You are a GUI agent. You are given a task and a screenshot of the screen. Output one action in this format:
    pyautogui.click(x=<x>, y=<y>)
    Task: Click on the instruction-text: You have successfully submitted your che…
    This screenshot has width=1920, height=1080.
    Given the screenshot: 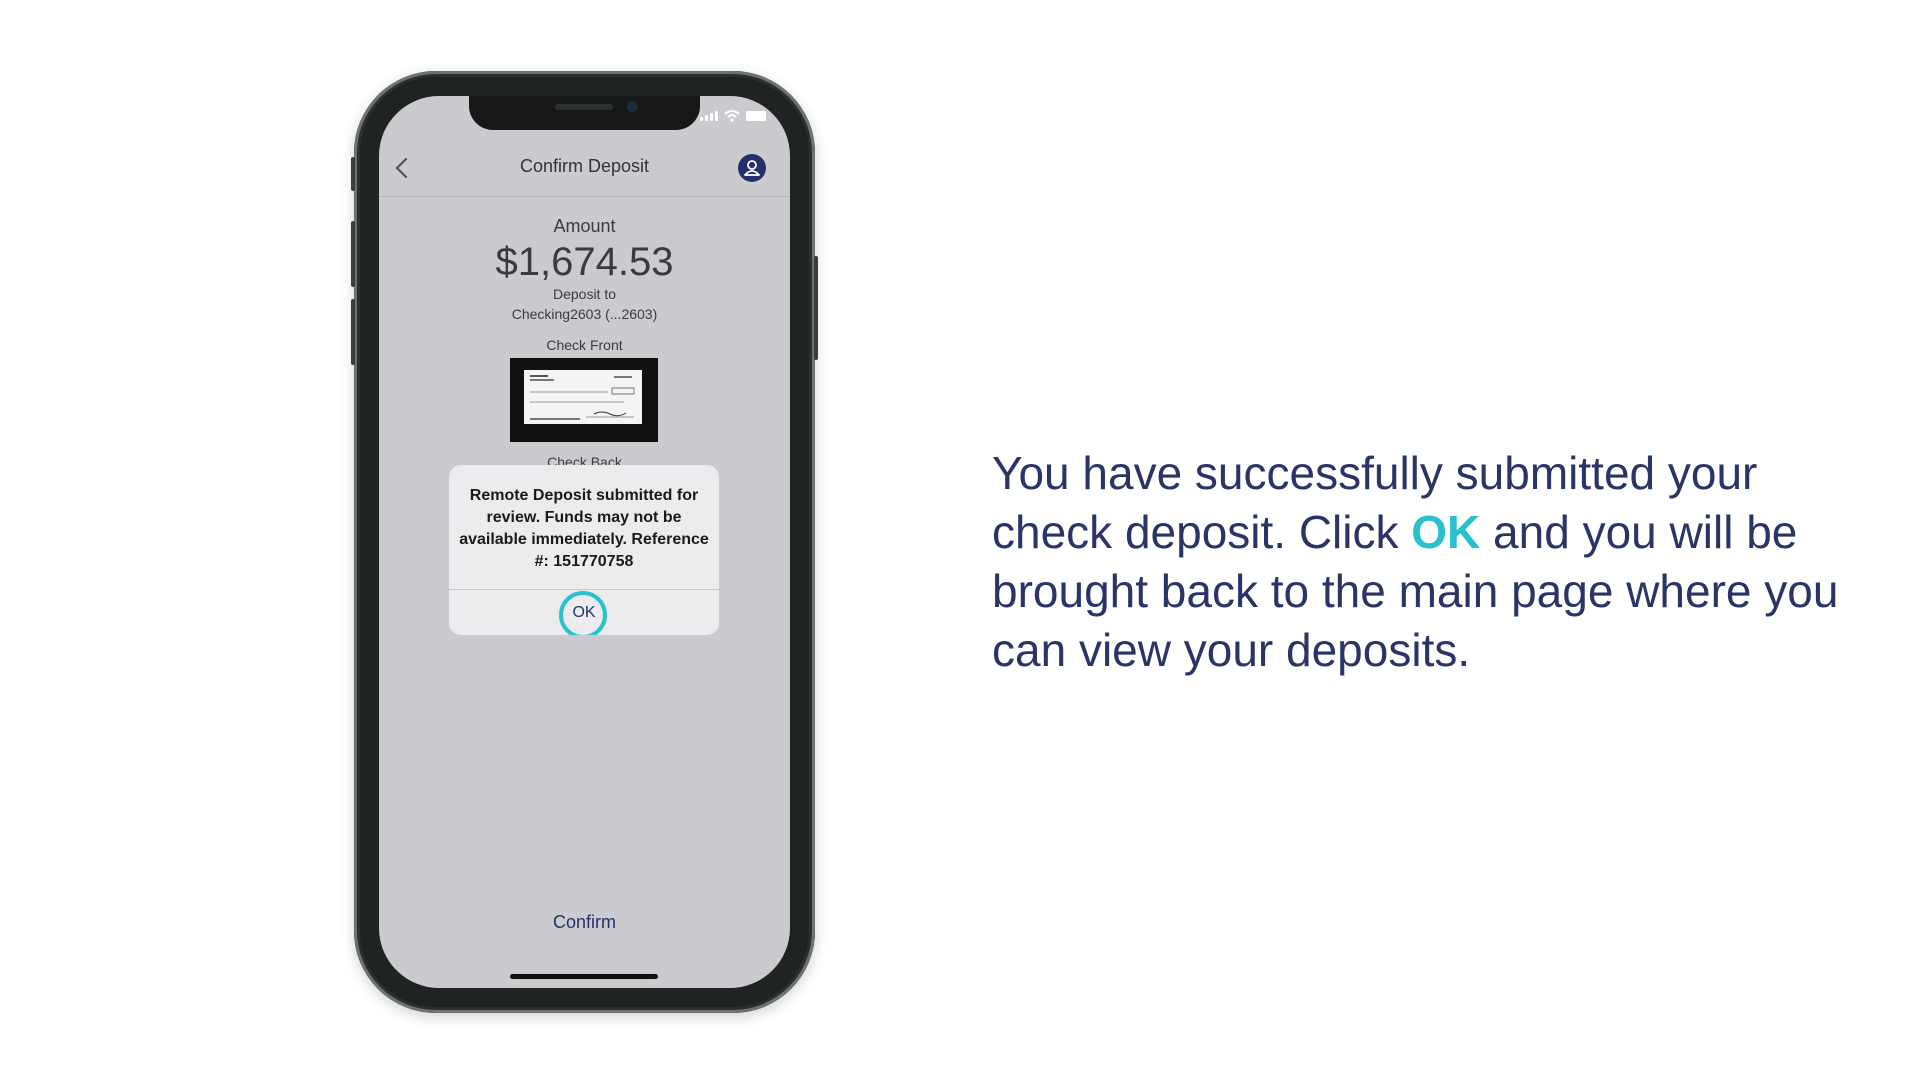 What is the action you would take?
    pyautogui.click(x=1422, y=562)
    